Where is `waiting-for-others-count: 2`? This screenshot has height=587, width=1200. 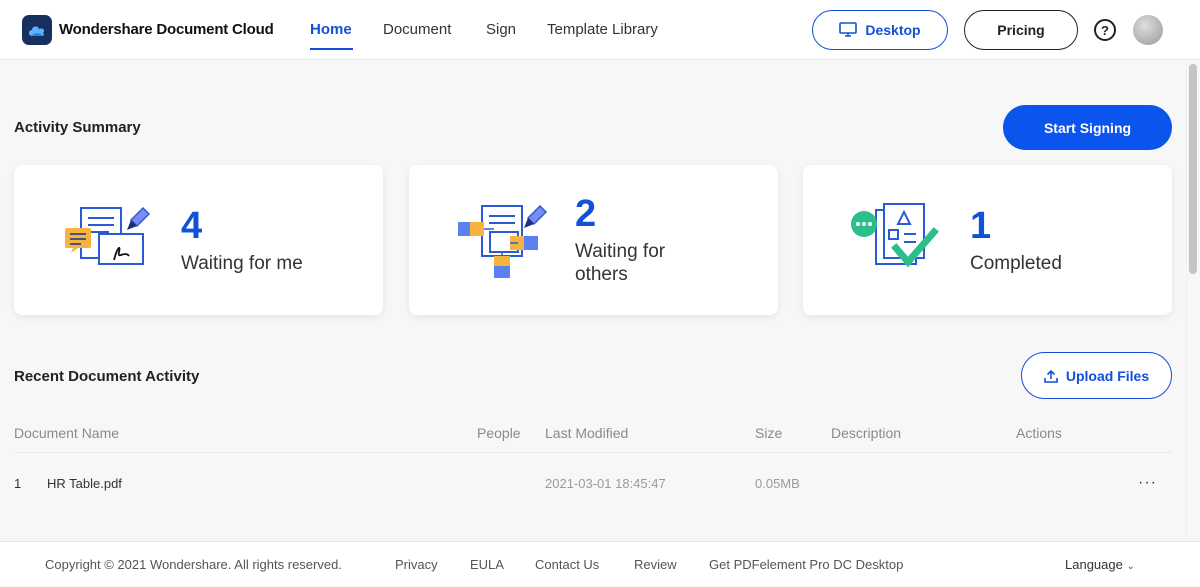
waiting-for-others-count: 2 is located at coordinates (586, 214).